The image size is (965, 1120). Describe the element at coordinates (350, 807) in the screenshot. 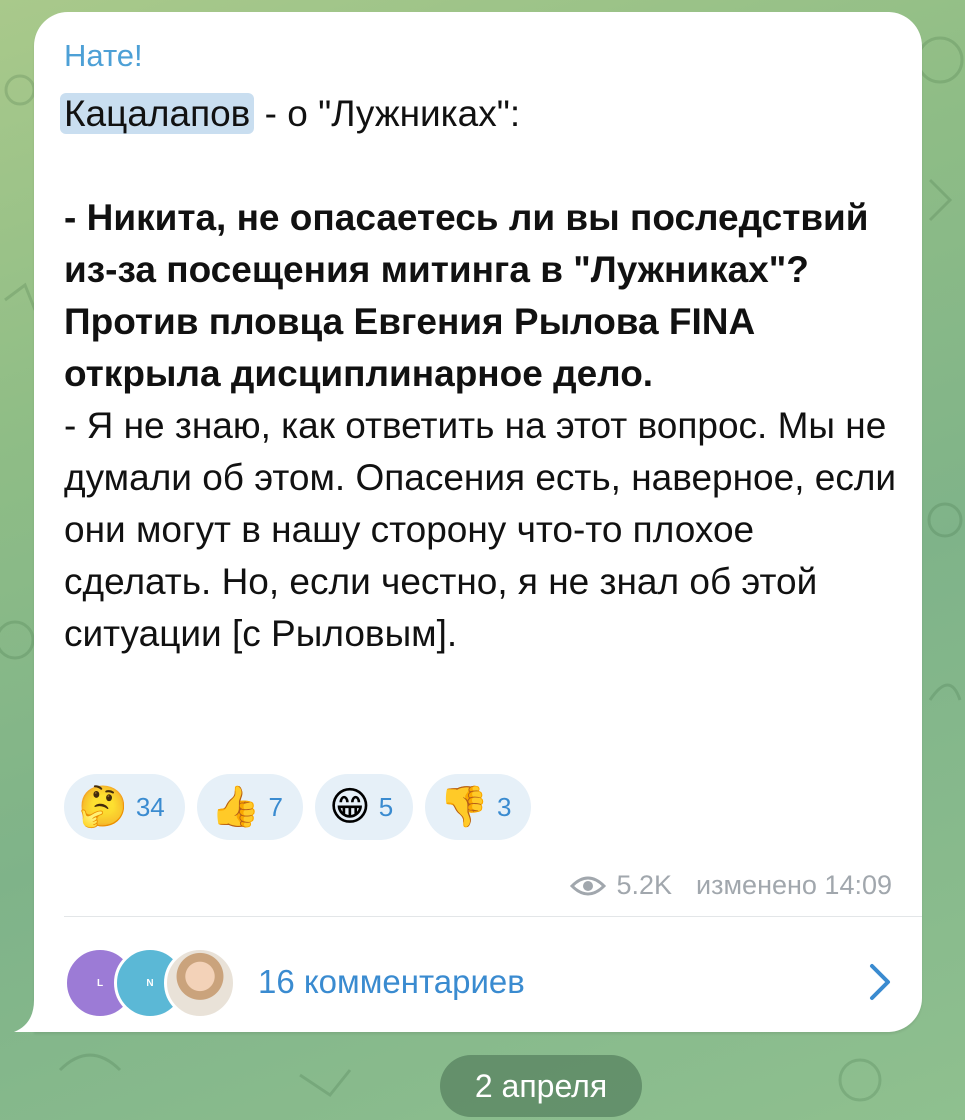

I see `grinning-face-icon: 😁` at that location.